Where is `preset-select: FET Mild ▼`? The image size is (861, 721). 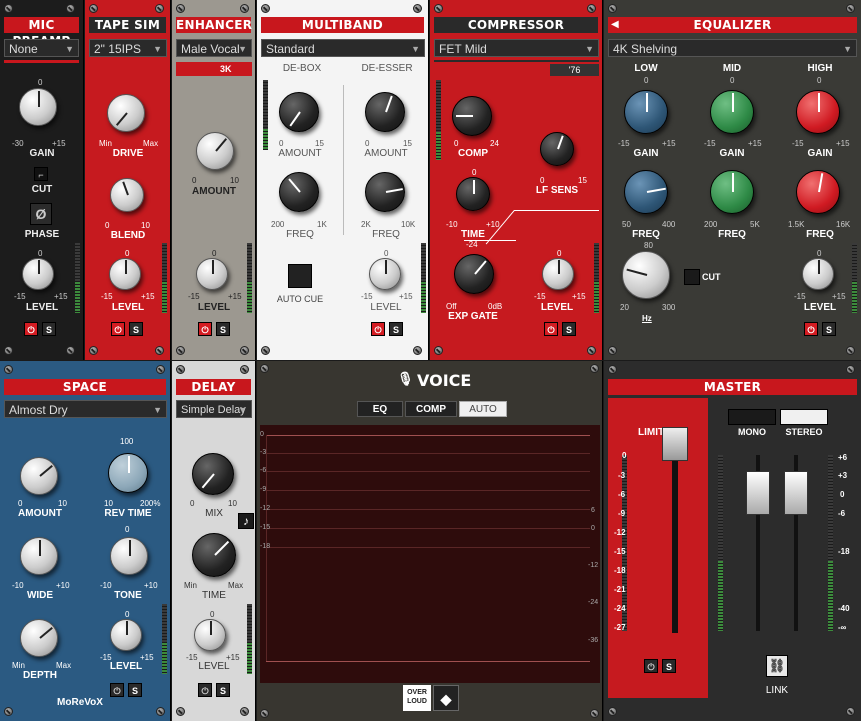 preset-select: FET Mild ▼ is located at coordinates (516, 48).